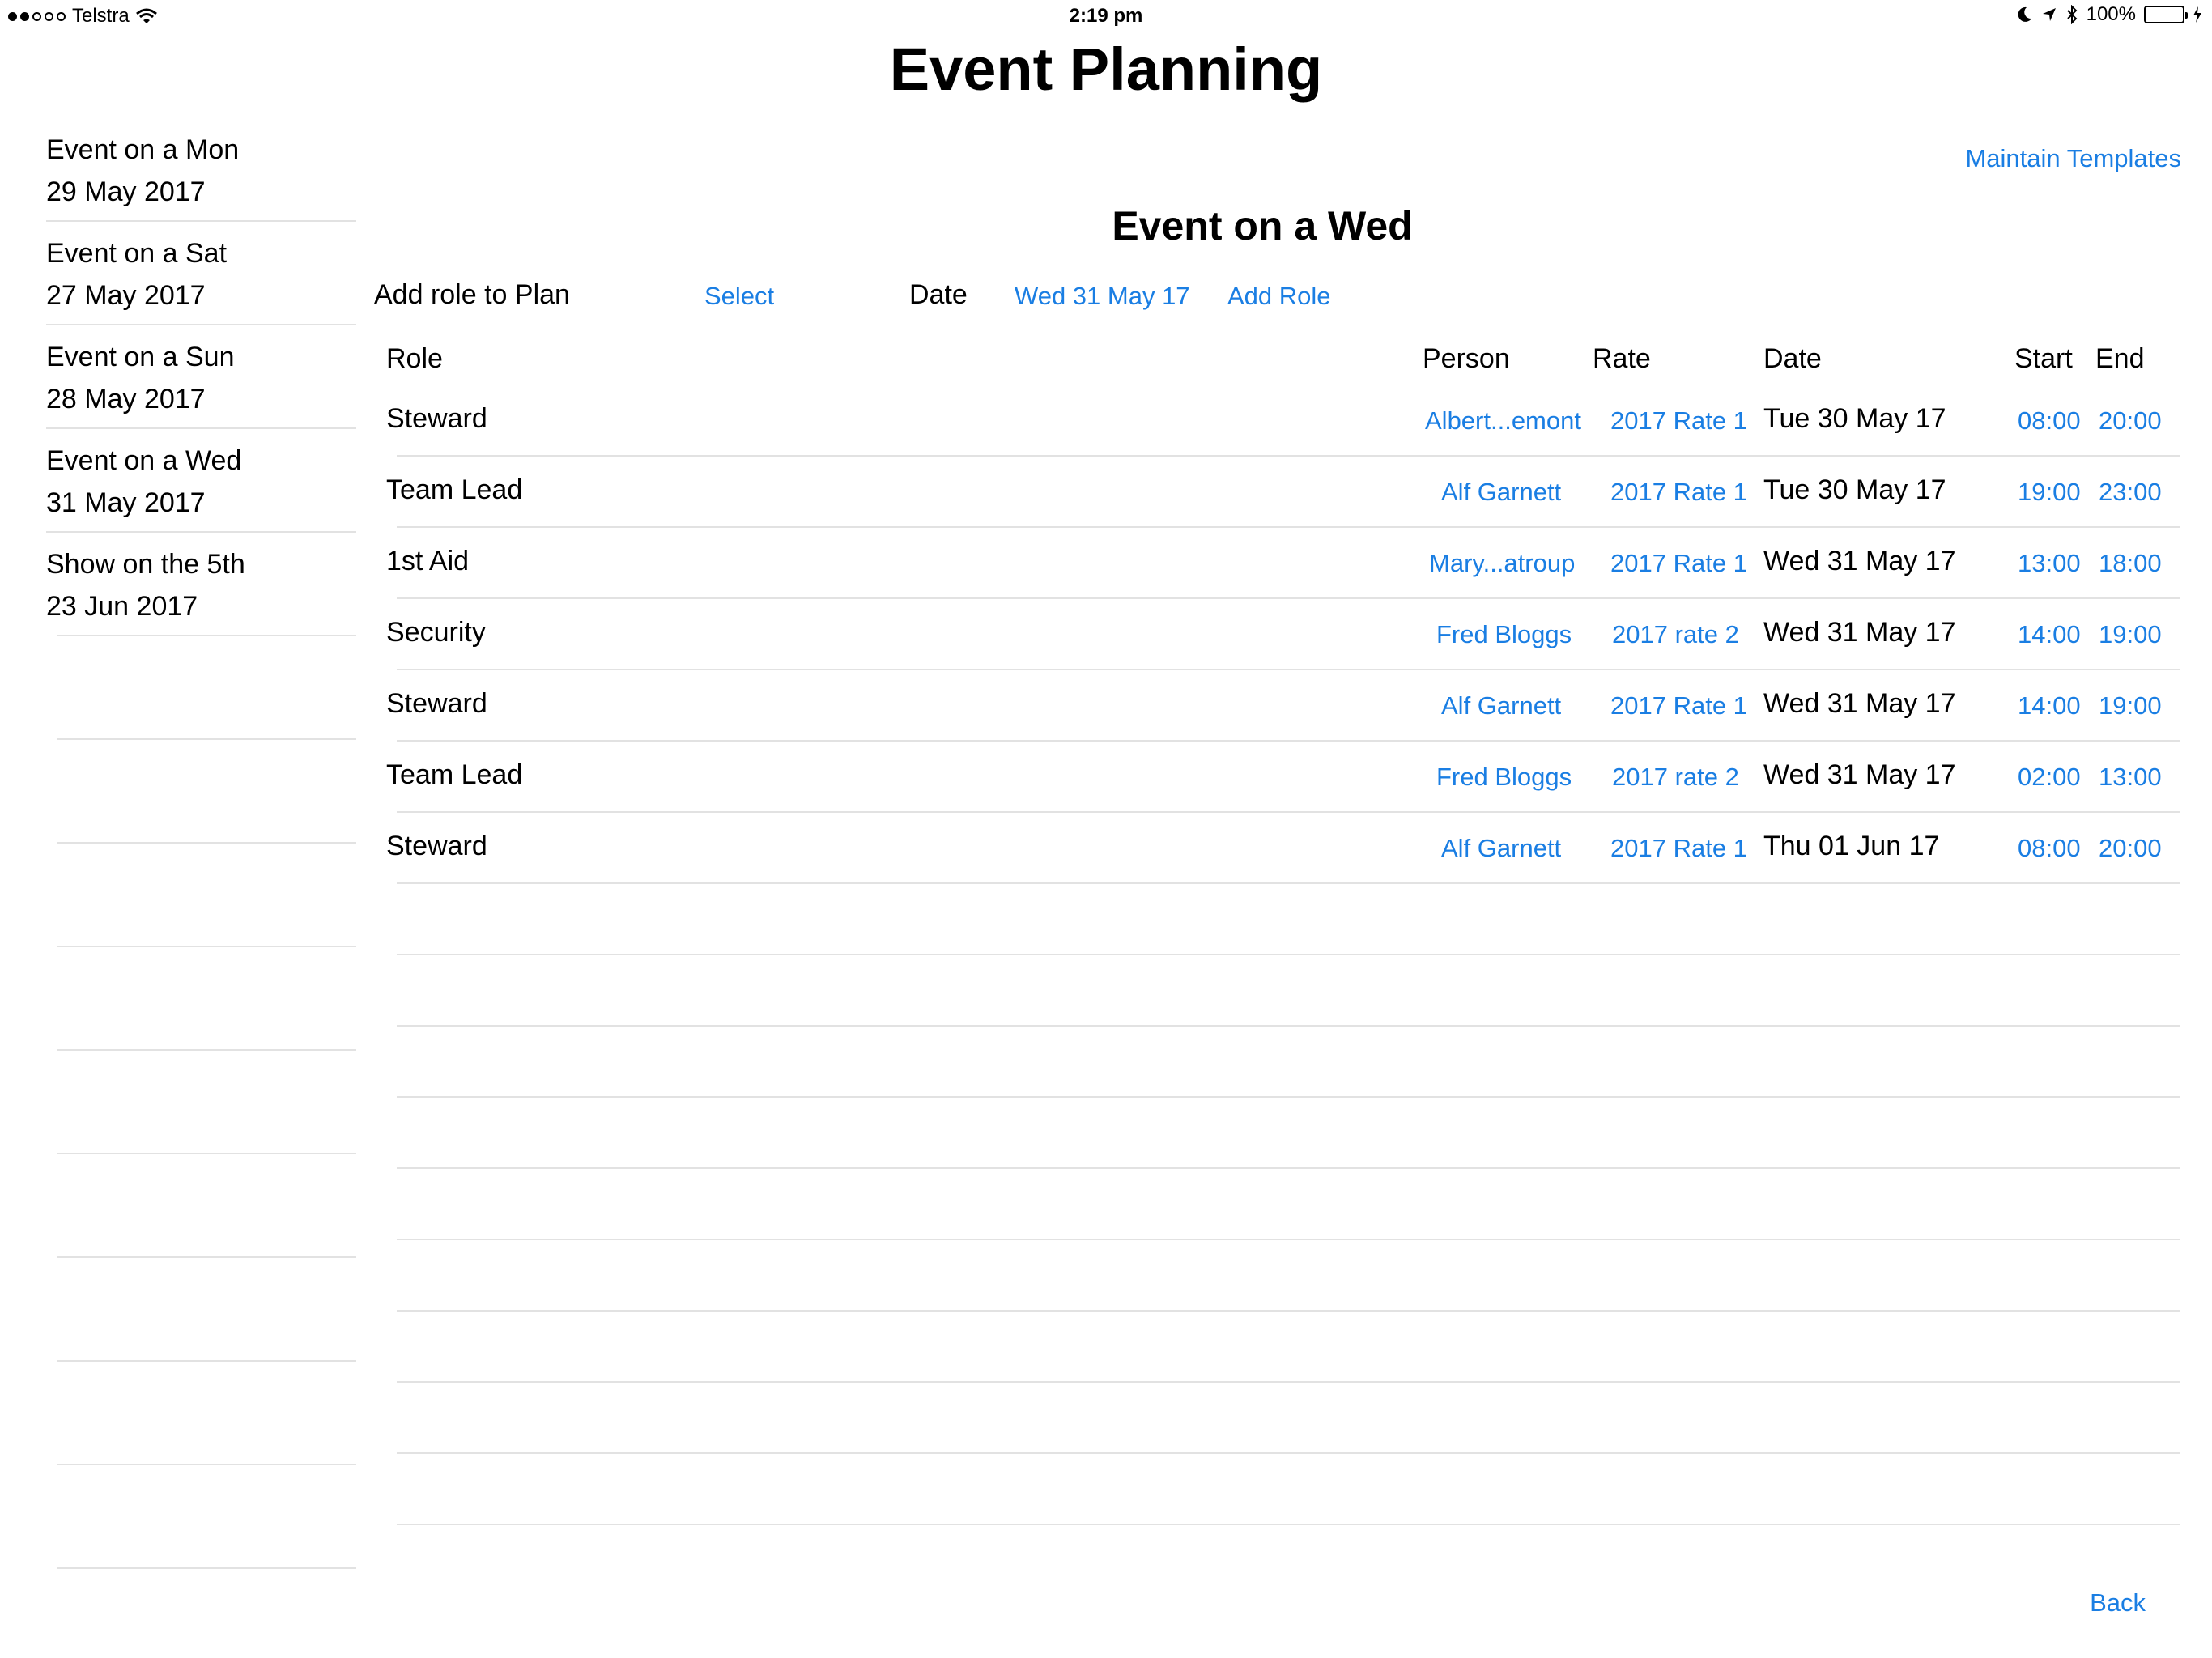  Describe the element at coordinates (414, 358) in the screenshot. I see `column-header-role: Role` at that location.